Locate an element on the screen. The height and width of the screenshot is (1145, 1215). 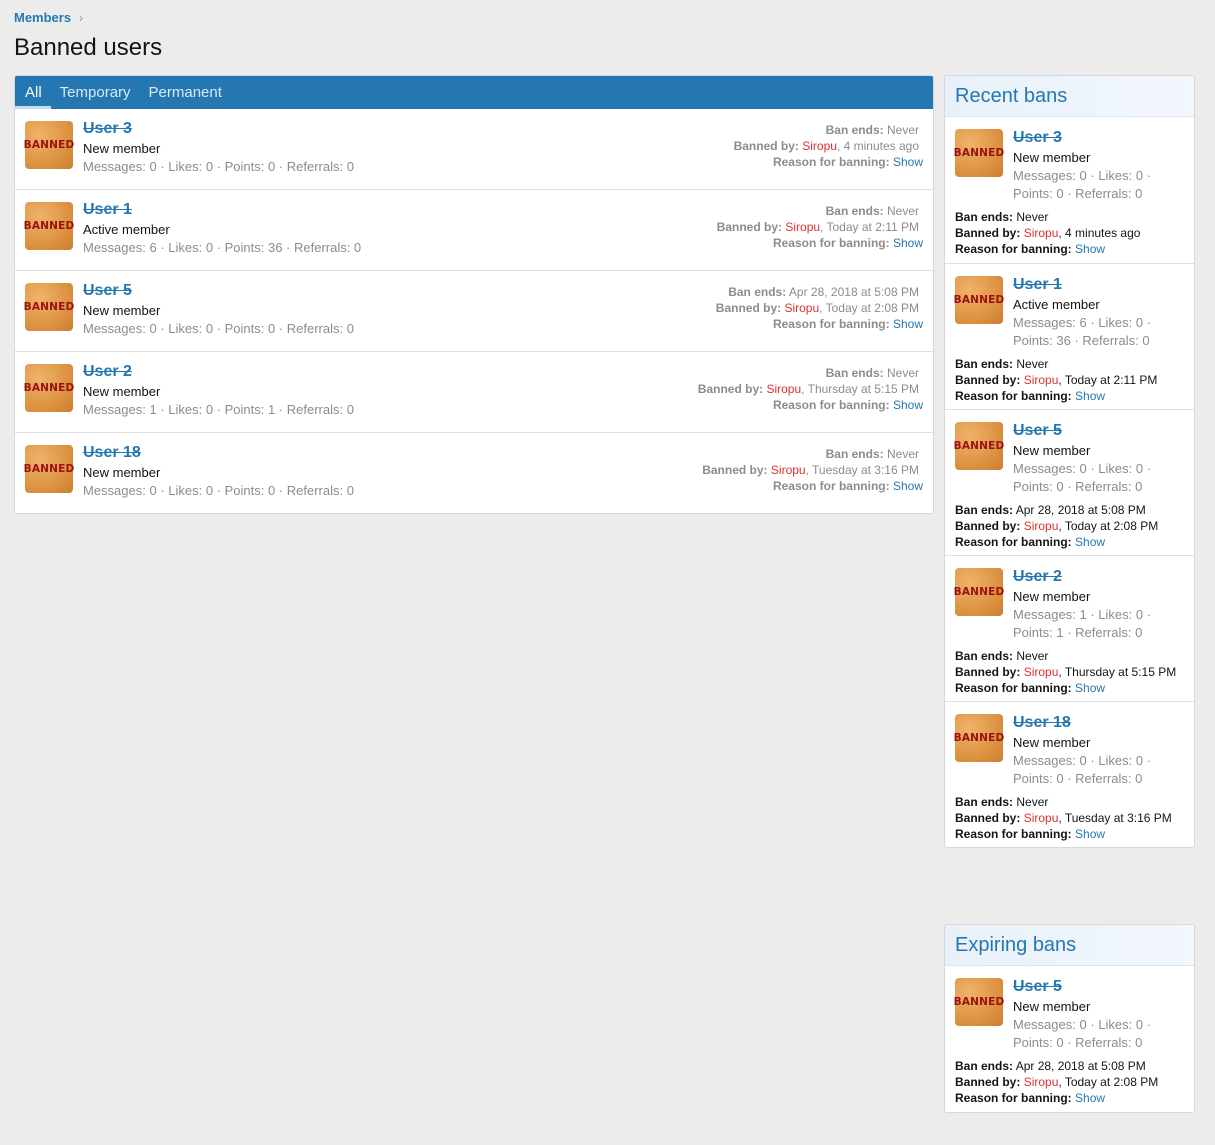
user-stats-line2: Points: 0 · Referrals: 0 is located at coordinates (1078, 778).